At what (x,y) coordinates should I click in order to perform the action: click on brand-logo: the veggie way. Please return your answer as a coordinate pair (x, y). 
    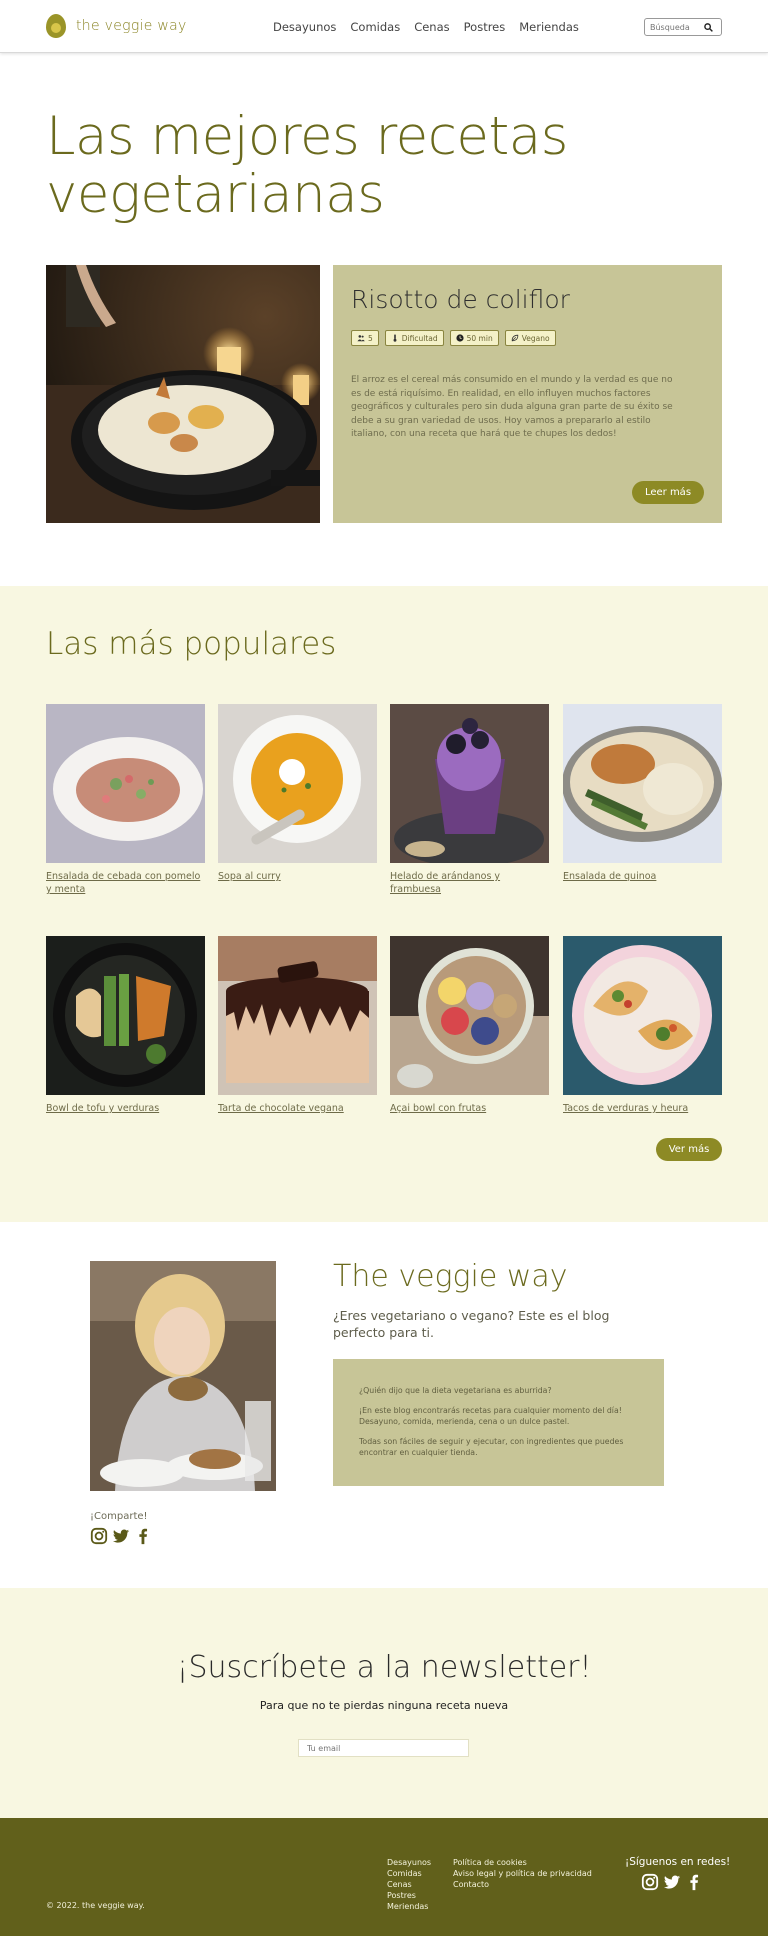
    Looking at the image, I should click on (116, 26).